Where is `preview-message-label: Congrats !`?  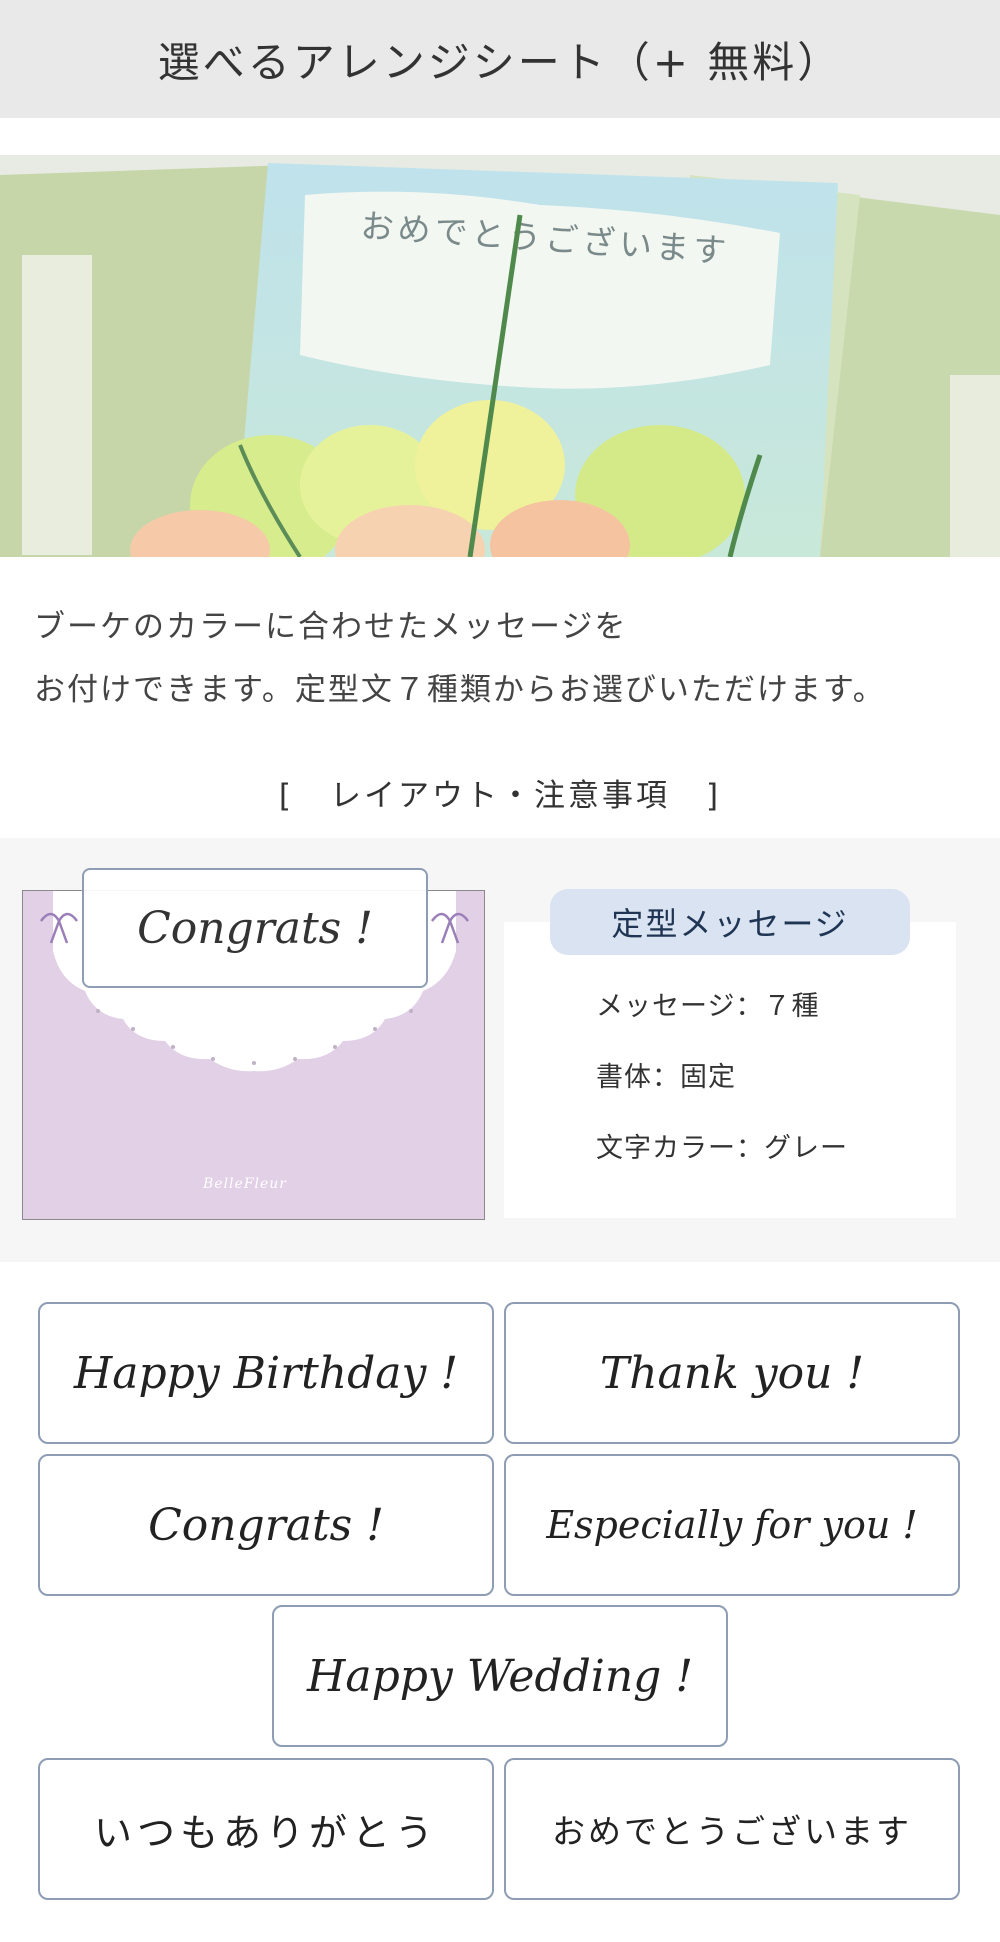
preview-message-label: Congrats ! is located at coordinates (255, 928).